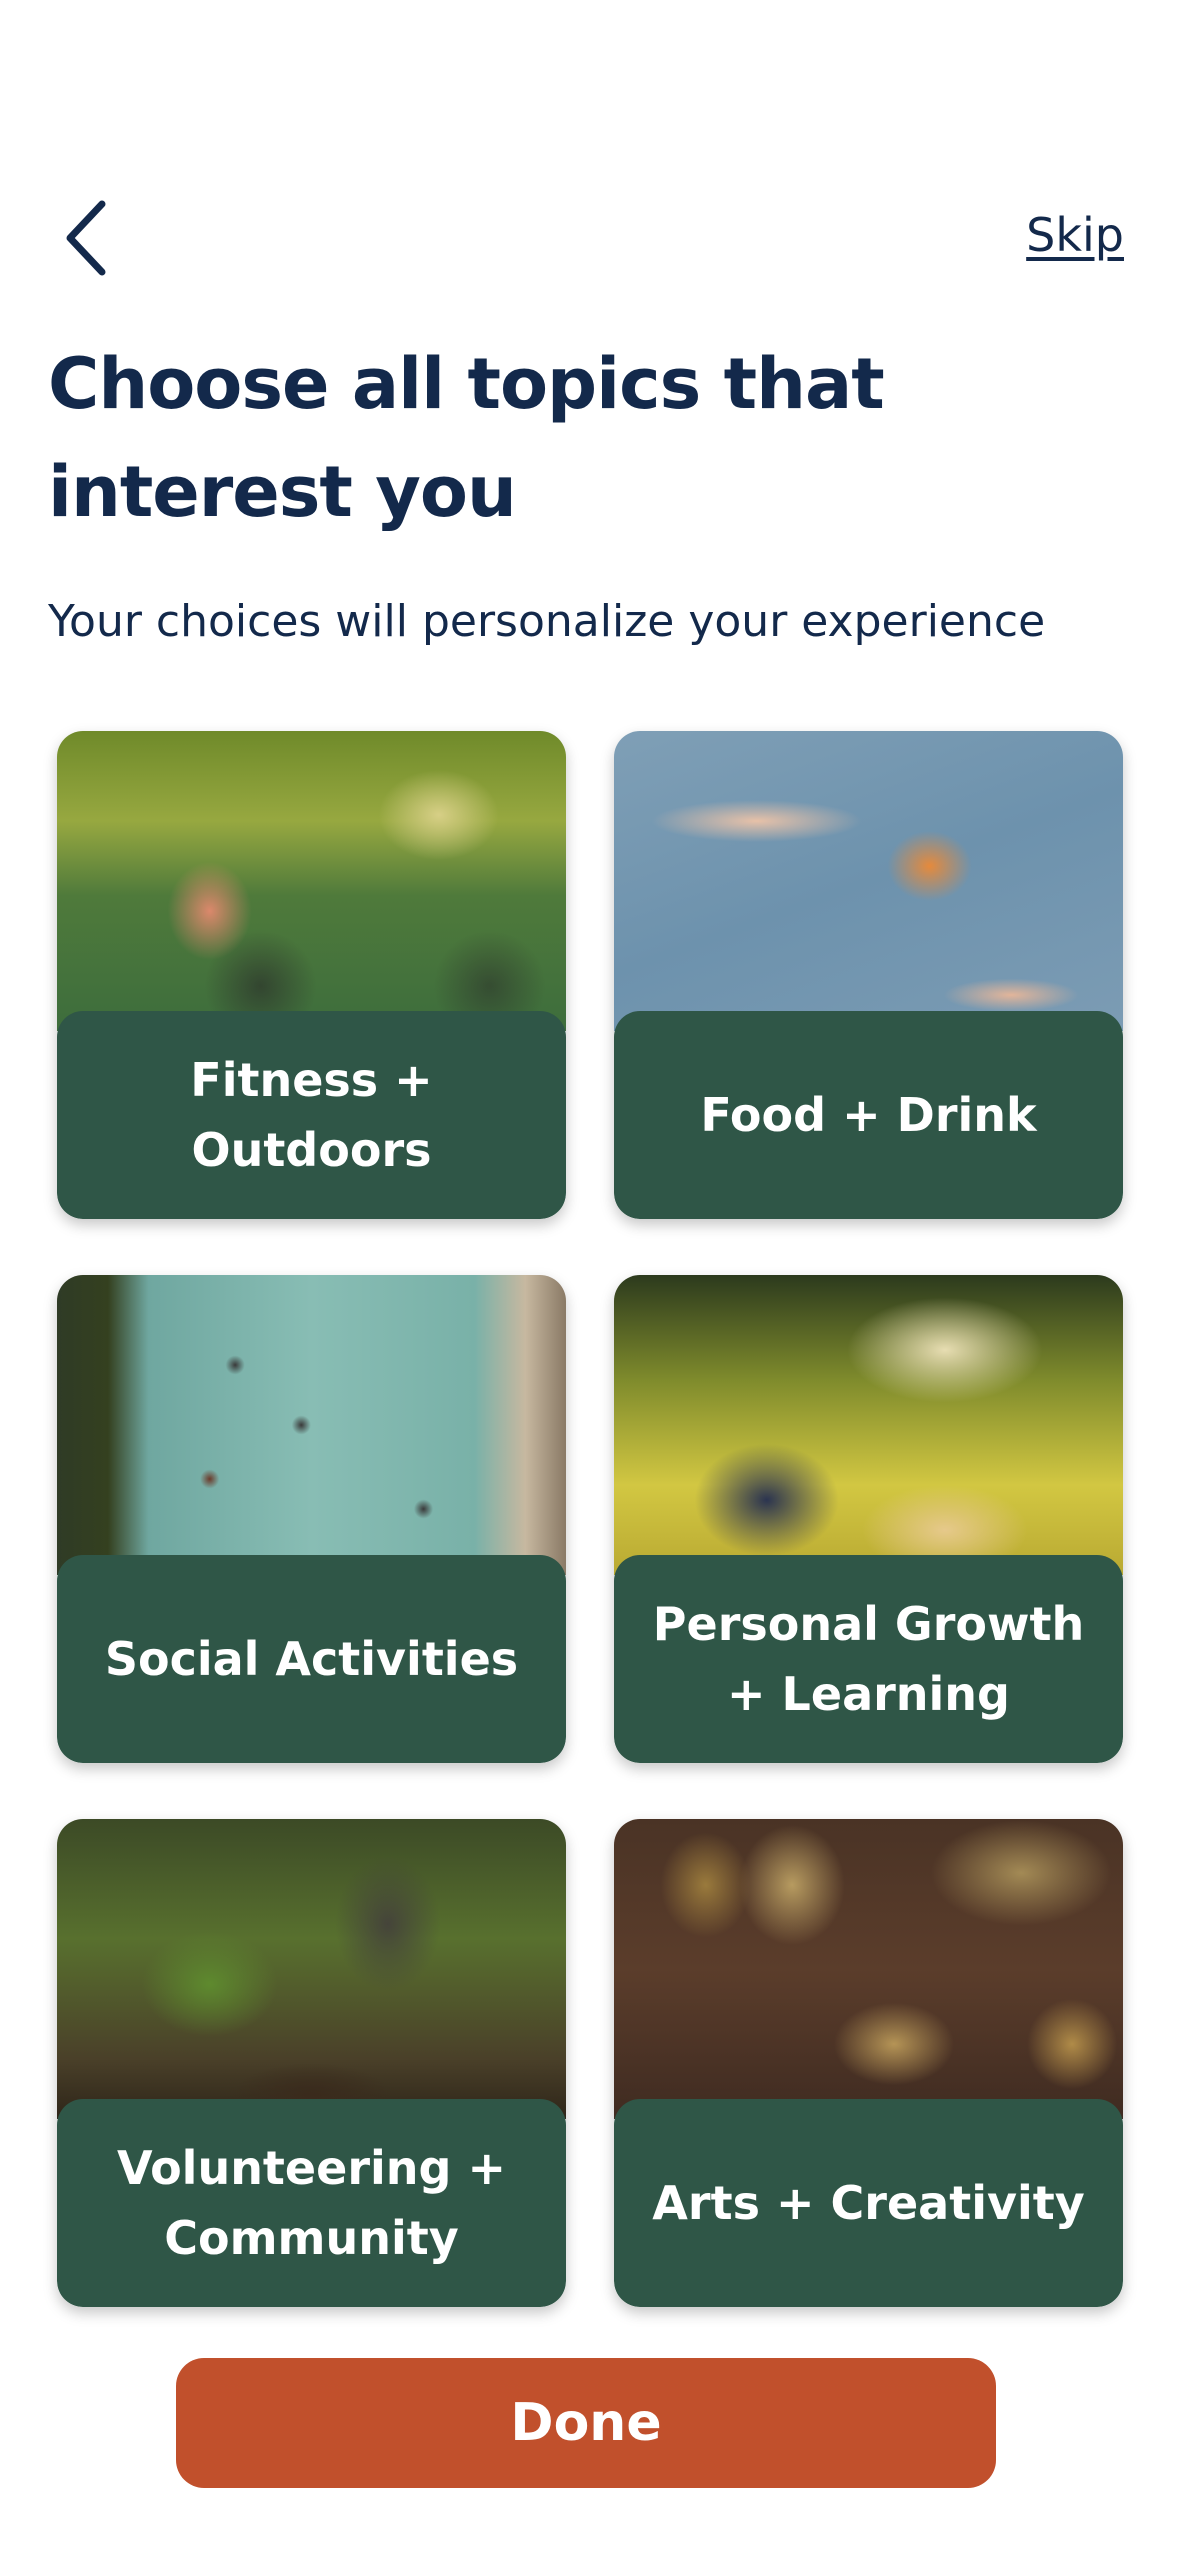  I want to click on topic-label-box: Fitness + Outdoors, so click(311, 1115).